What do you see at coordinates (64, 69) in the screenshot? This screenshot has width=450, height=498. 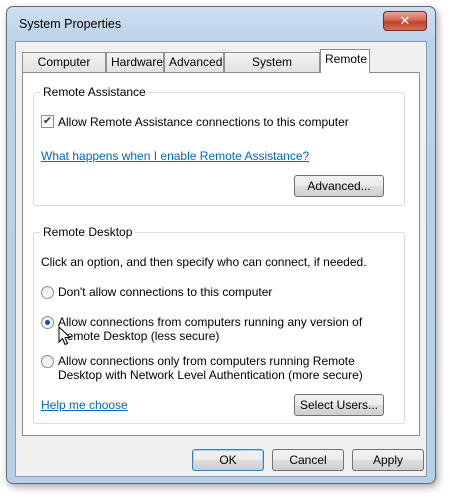 I see `tab-computer-name: Computer Name` at bounding box center [64, 69].